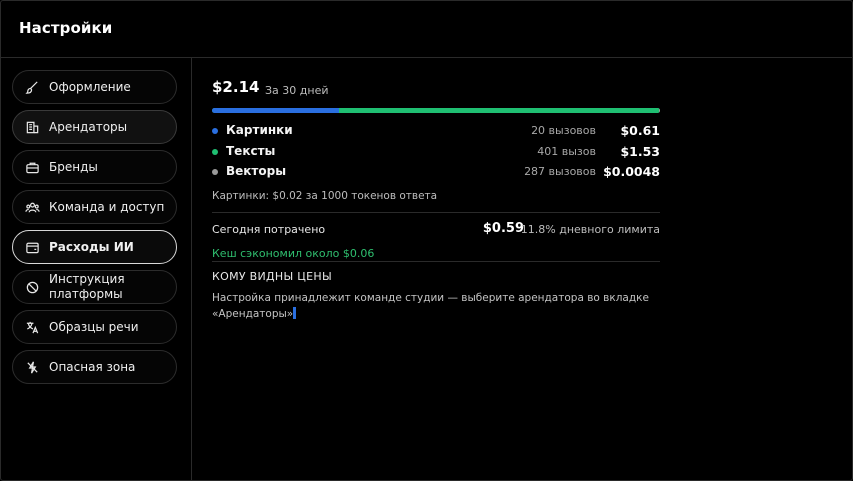 This screenshot has height=481, width=853. Describe the element at coordinates (32, 367) in the screenshot. I see `danger-icon` at that location.